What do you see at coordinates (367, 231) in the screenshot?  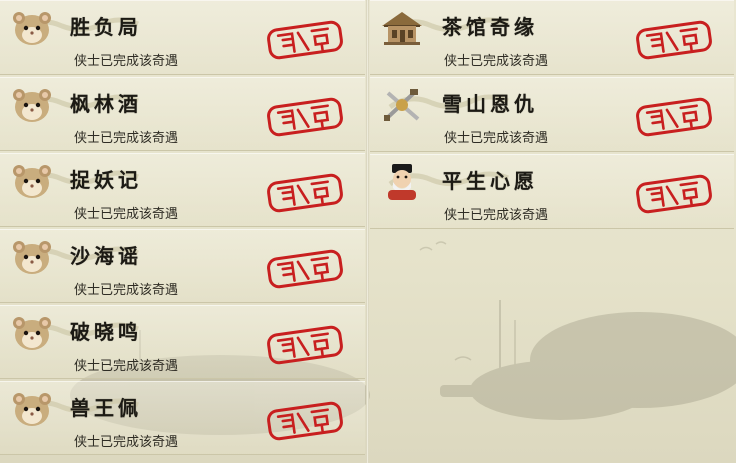 I see `column-divider` at bounding box center [367, 231].